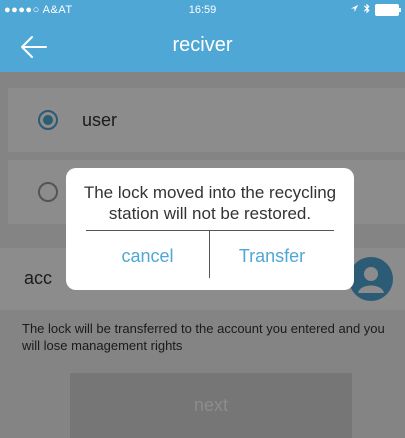 This screenshot has height=438, width=405. Describe the element at coordinates (354, 10) in the screenshot. I see `location-icon` at that location.